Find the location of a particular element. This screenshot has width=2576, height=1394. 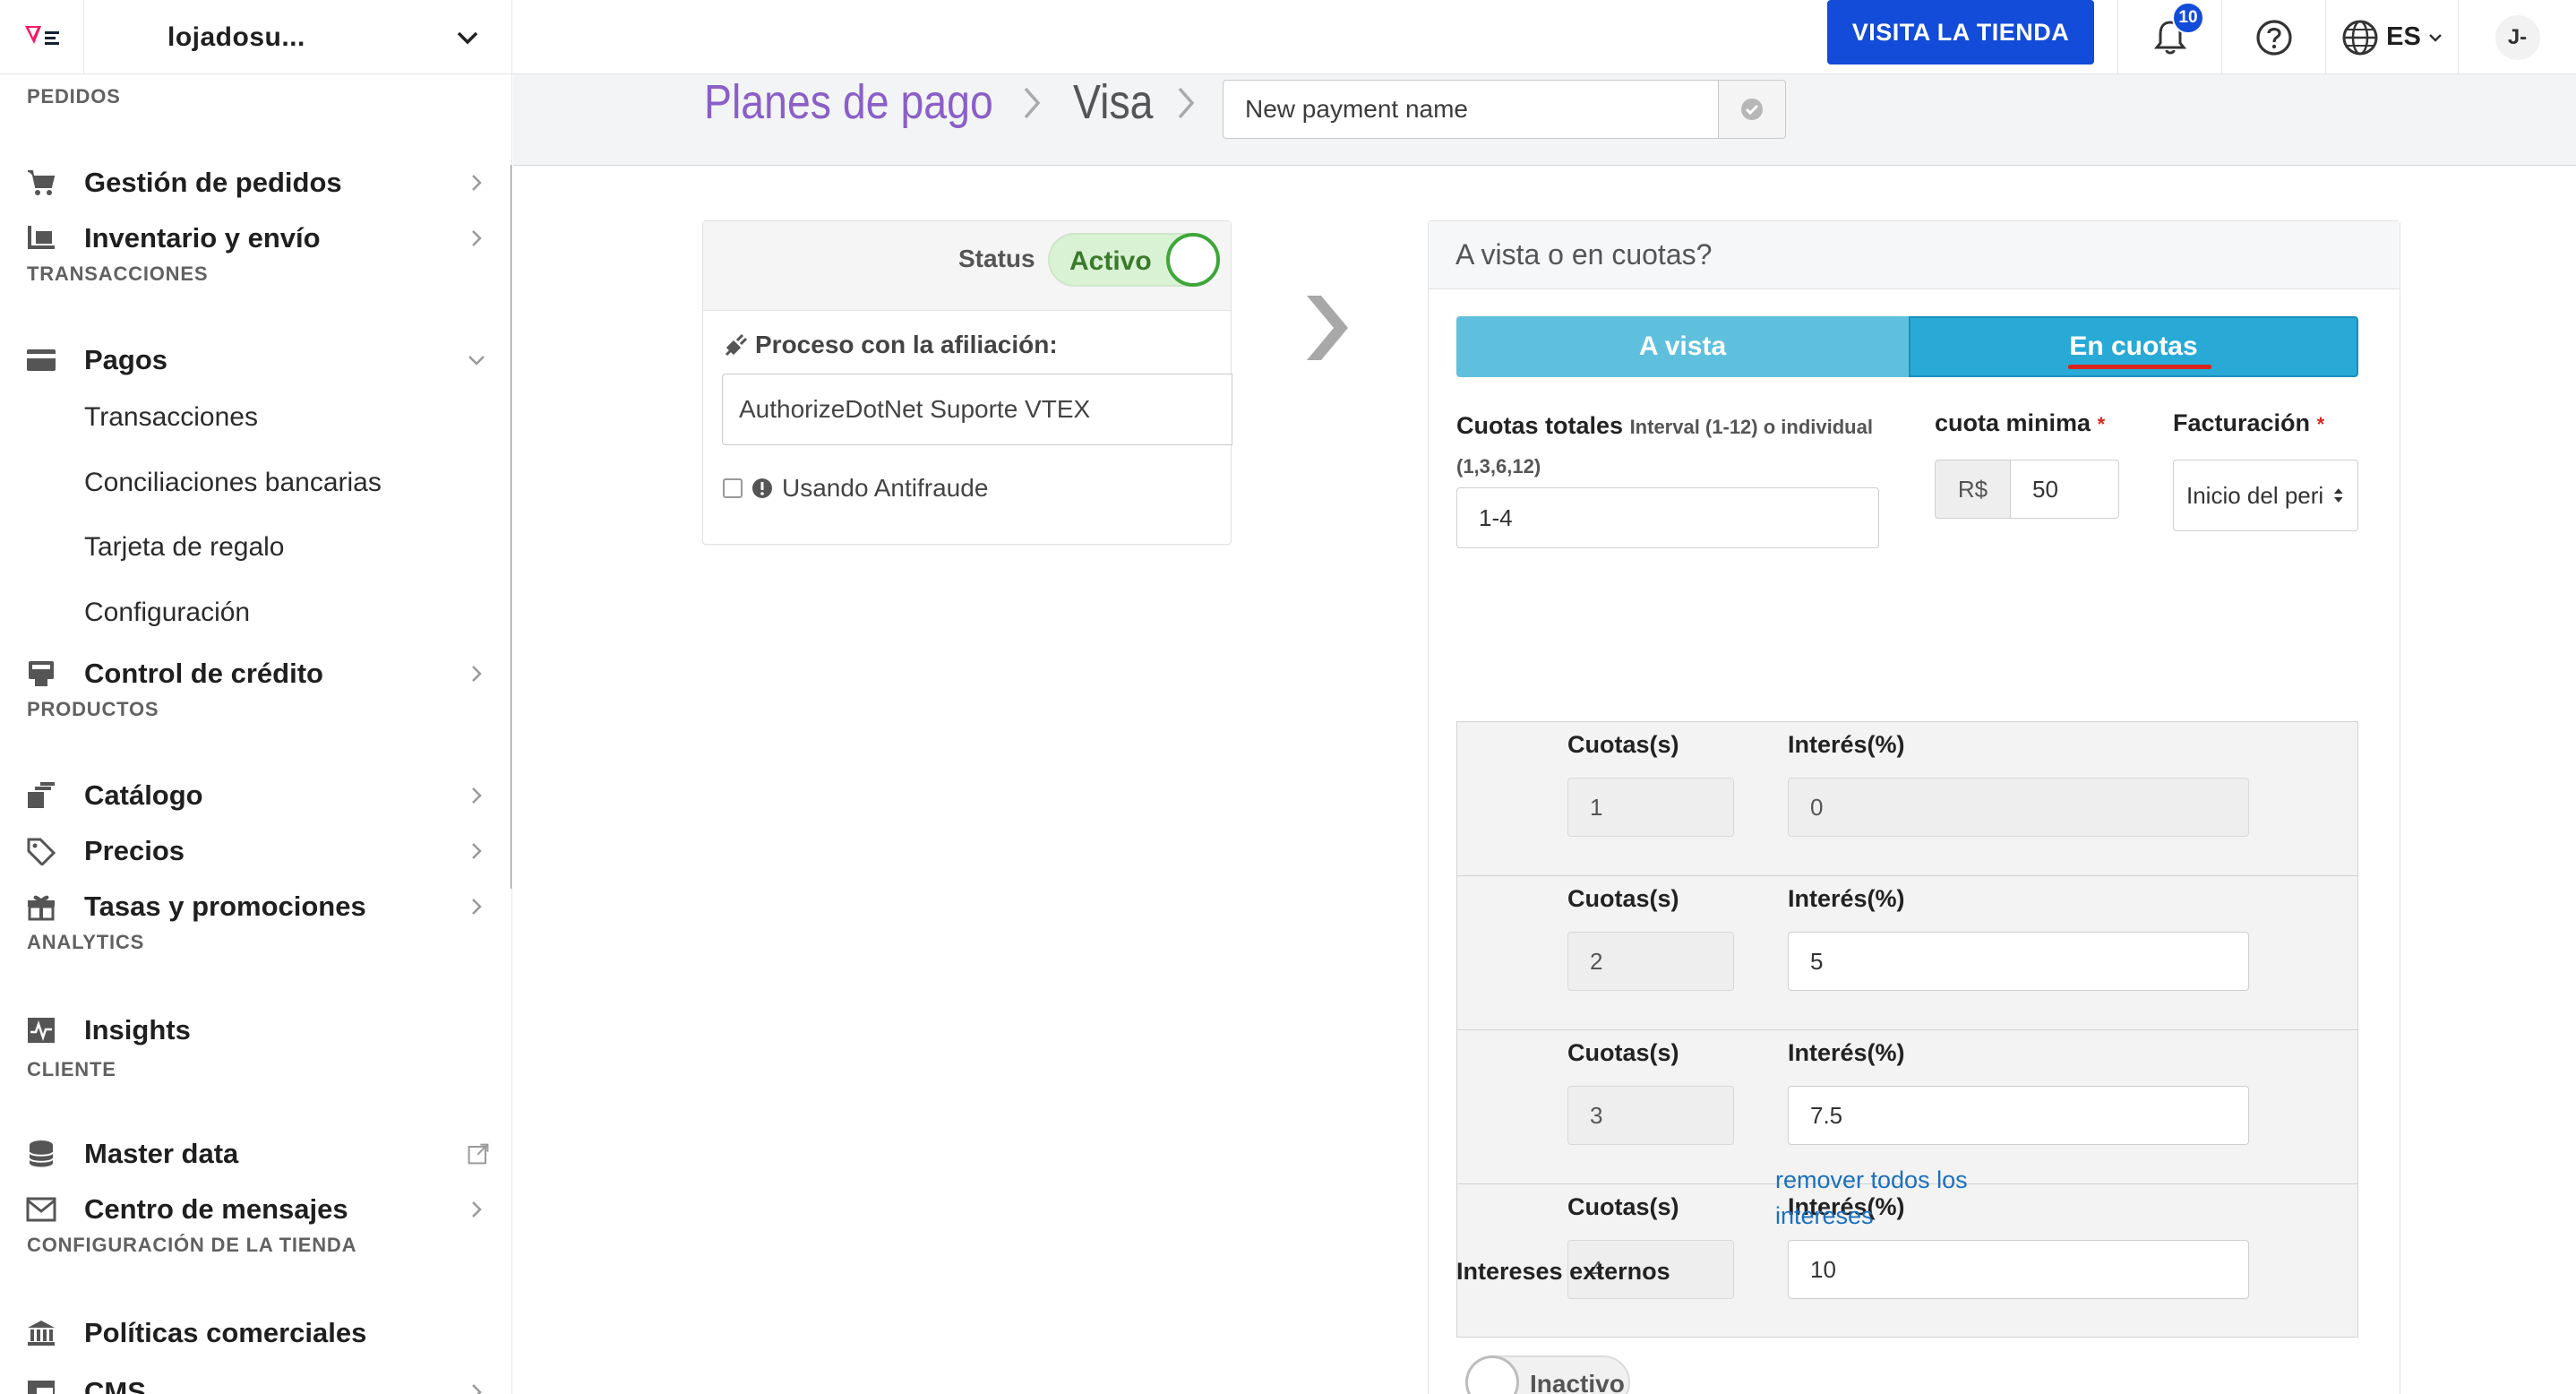

affiliation-field: AuthorizeDotNet Suporte VTEX is located at coordinates (977, 409).